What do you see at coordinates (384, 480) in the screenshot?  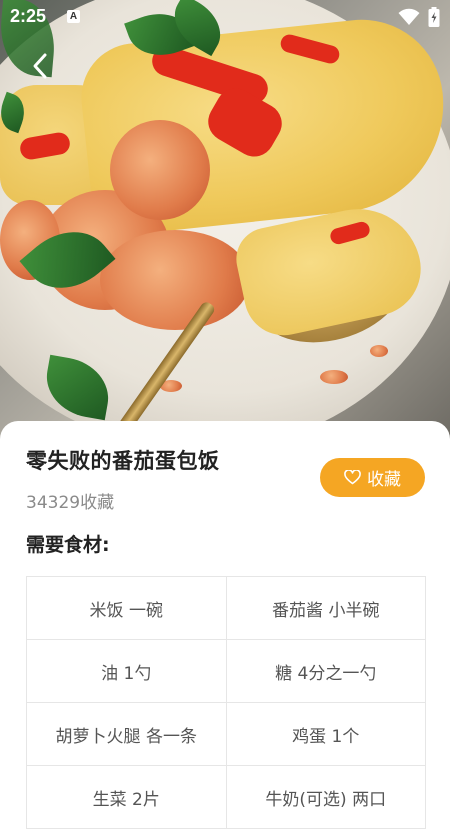 I see `favorite-button-label: 收藏` at bounding box center [384, 480].